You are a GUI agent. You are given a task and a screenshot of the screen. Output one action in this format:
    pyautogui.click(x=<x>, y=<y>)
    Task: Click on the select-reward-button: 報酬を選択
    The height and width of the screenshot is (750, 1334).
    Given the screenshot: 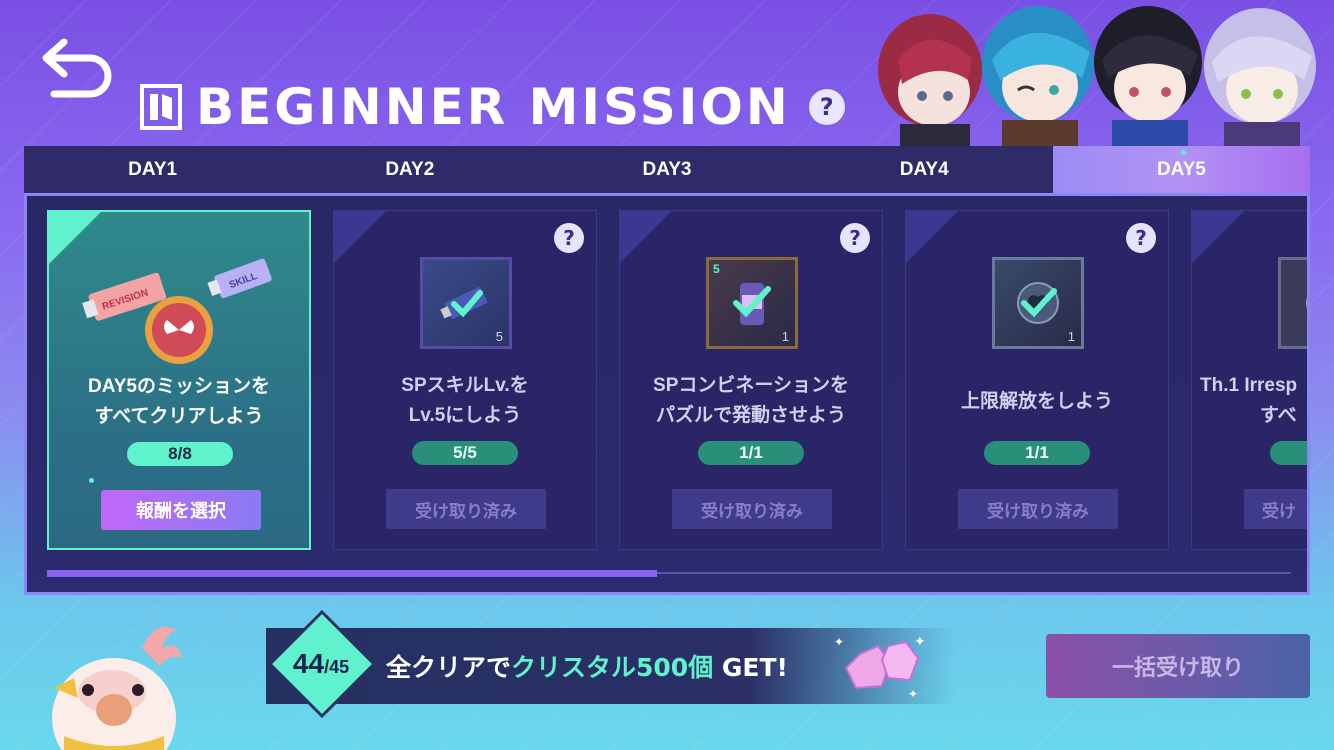 What is the action you would take?
    pyautogui.click(x=181, y=510)
    